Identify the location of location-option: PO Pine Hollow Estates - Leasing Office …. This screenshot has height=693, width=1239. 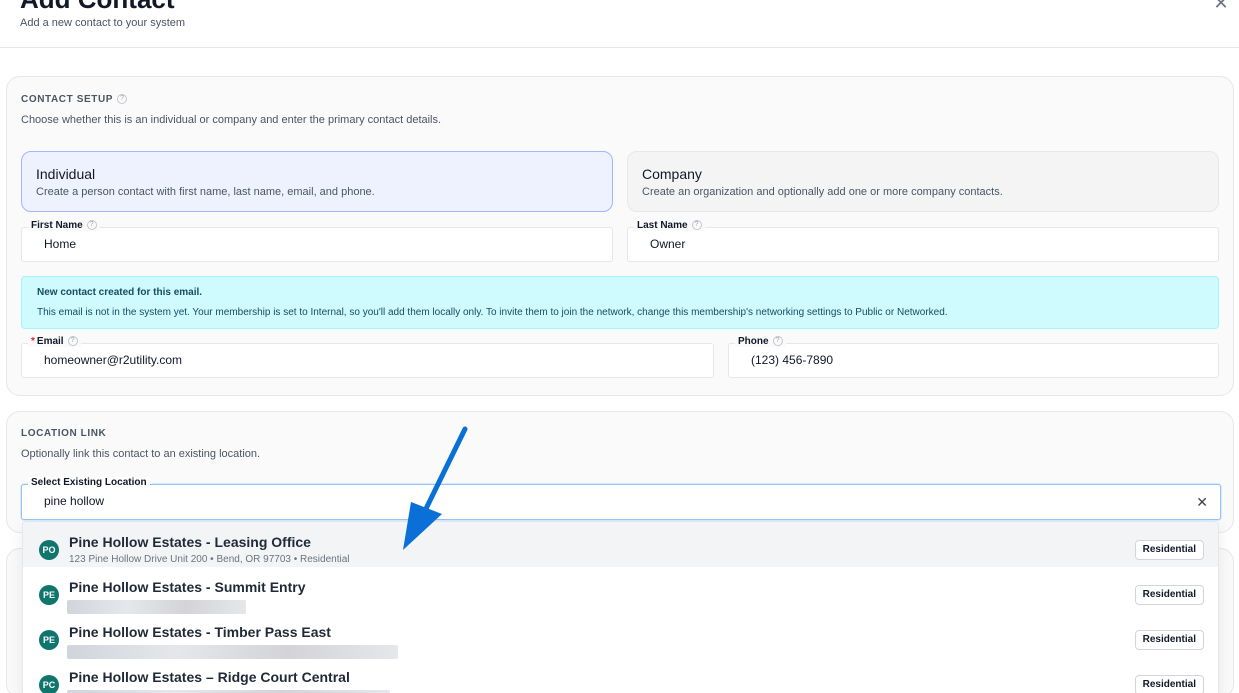
(620, 544).